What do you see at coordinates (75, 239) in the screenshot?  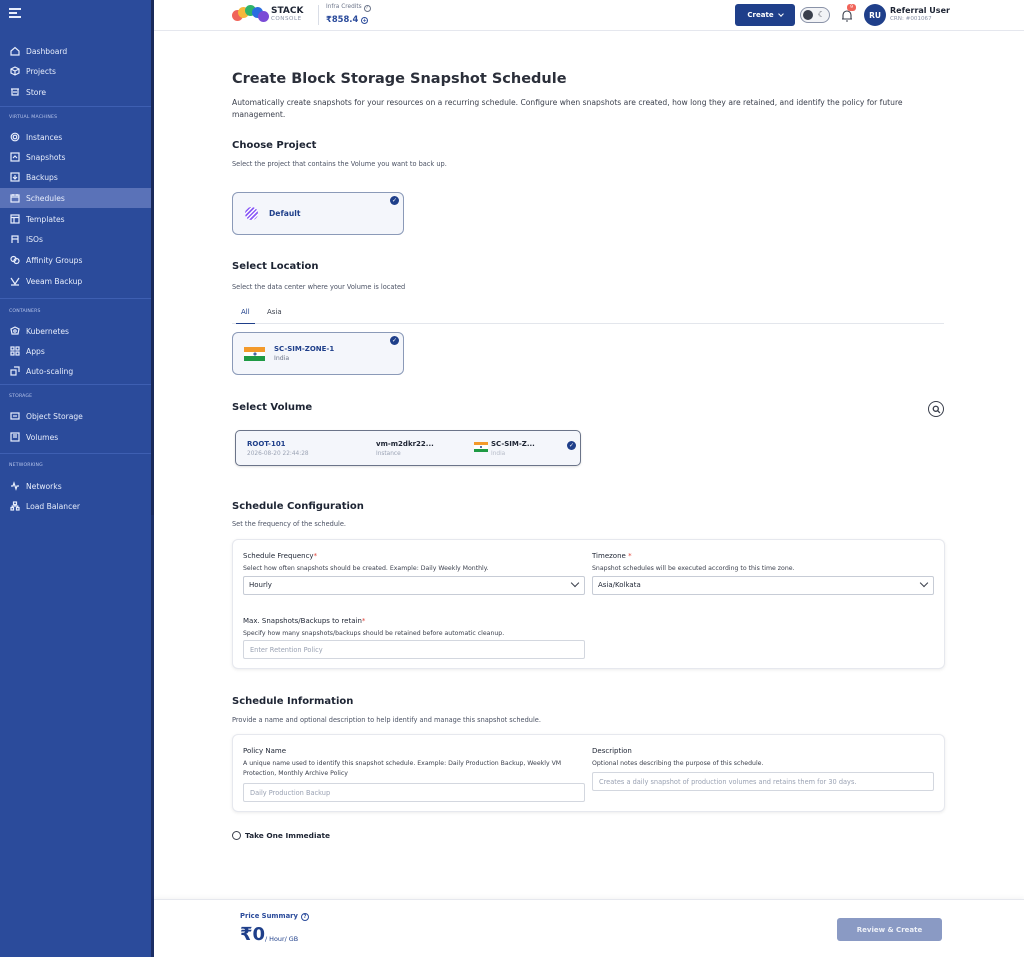 I see `sidebar-item-isos: ISOs` at bounding box center [75, 239].